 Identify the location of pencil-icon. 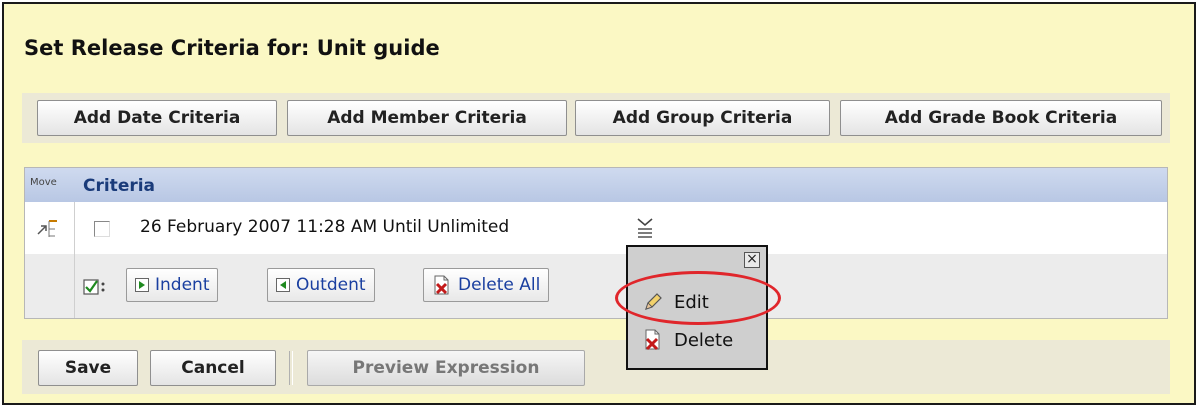
(653, 302).